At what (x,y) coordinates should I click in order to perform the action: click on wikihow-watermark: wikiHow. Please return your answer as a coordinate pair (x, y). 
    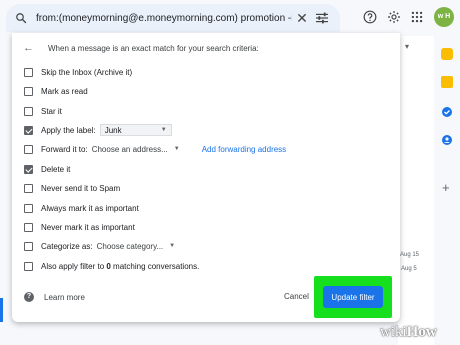
    Looking at the image, I should click on (408, 332).